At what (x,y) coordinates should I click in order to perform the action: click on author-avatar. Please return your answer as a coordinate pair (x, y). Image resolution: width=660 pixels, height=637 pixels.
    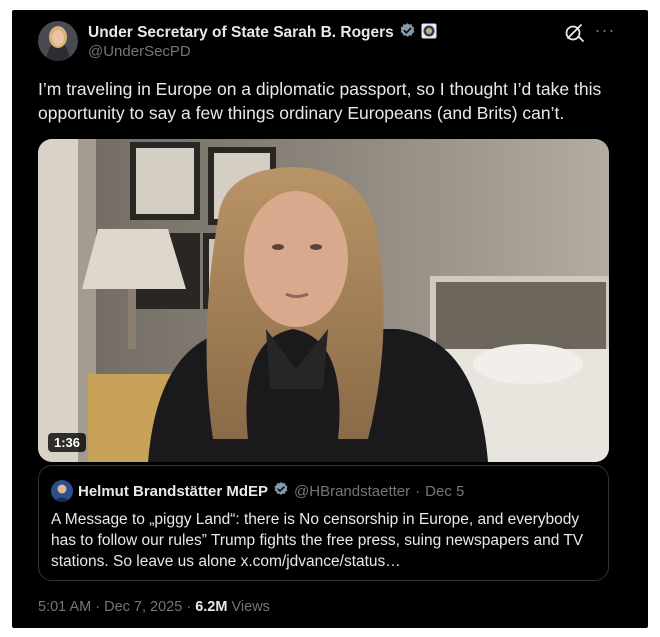
    Looking at the image, I should click on (58, 41).